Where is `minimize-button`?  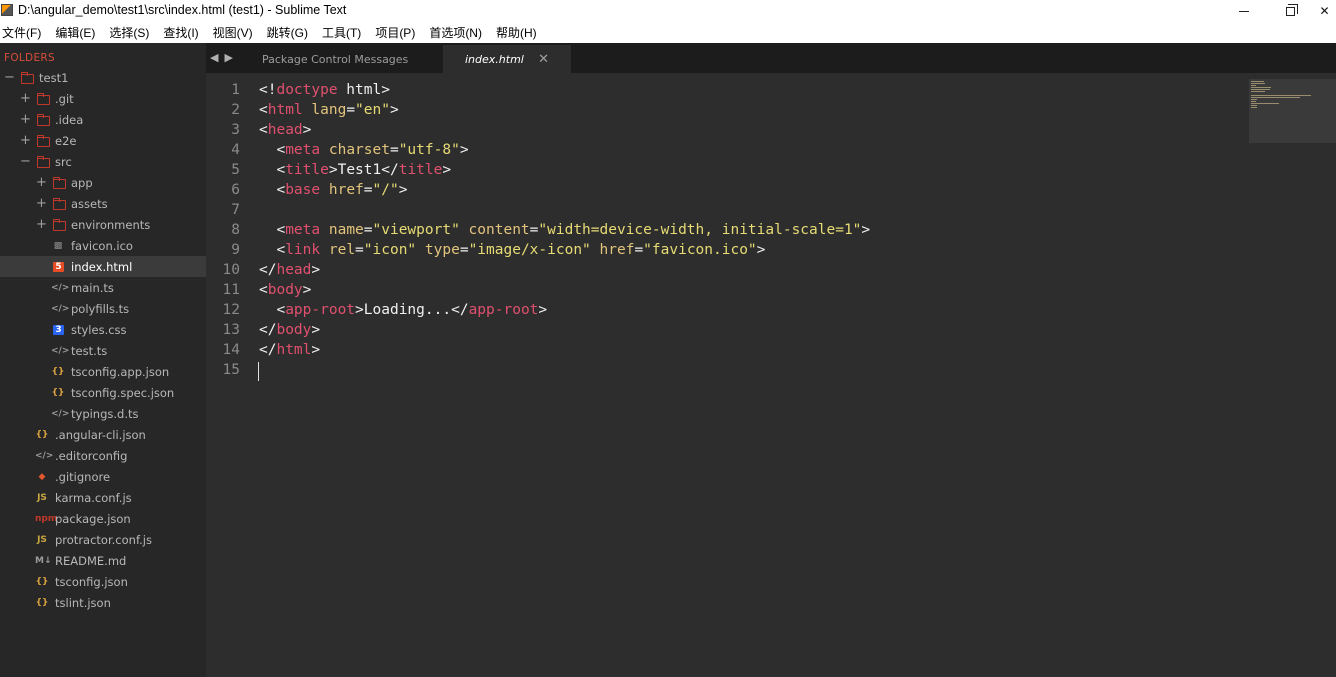
minimize-button is located at coordinates (1244, 11).